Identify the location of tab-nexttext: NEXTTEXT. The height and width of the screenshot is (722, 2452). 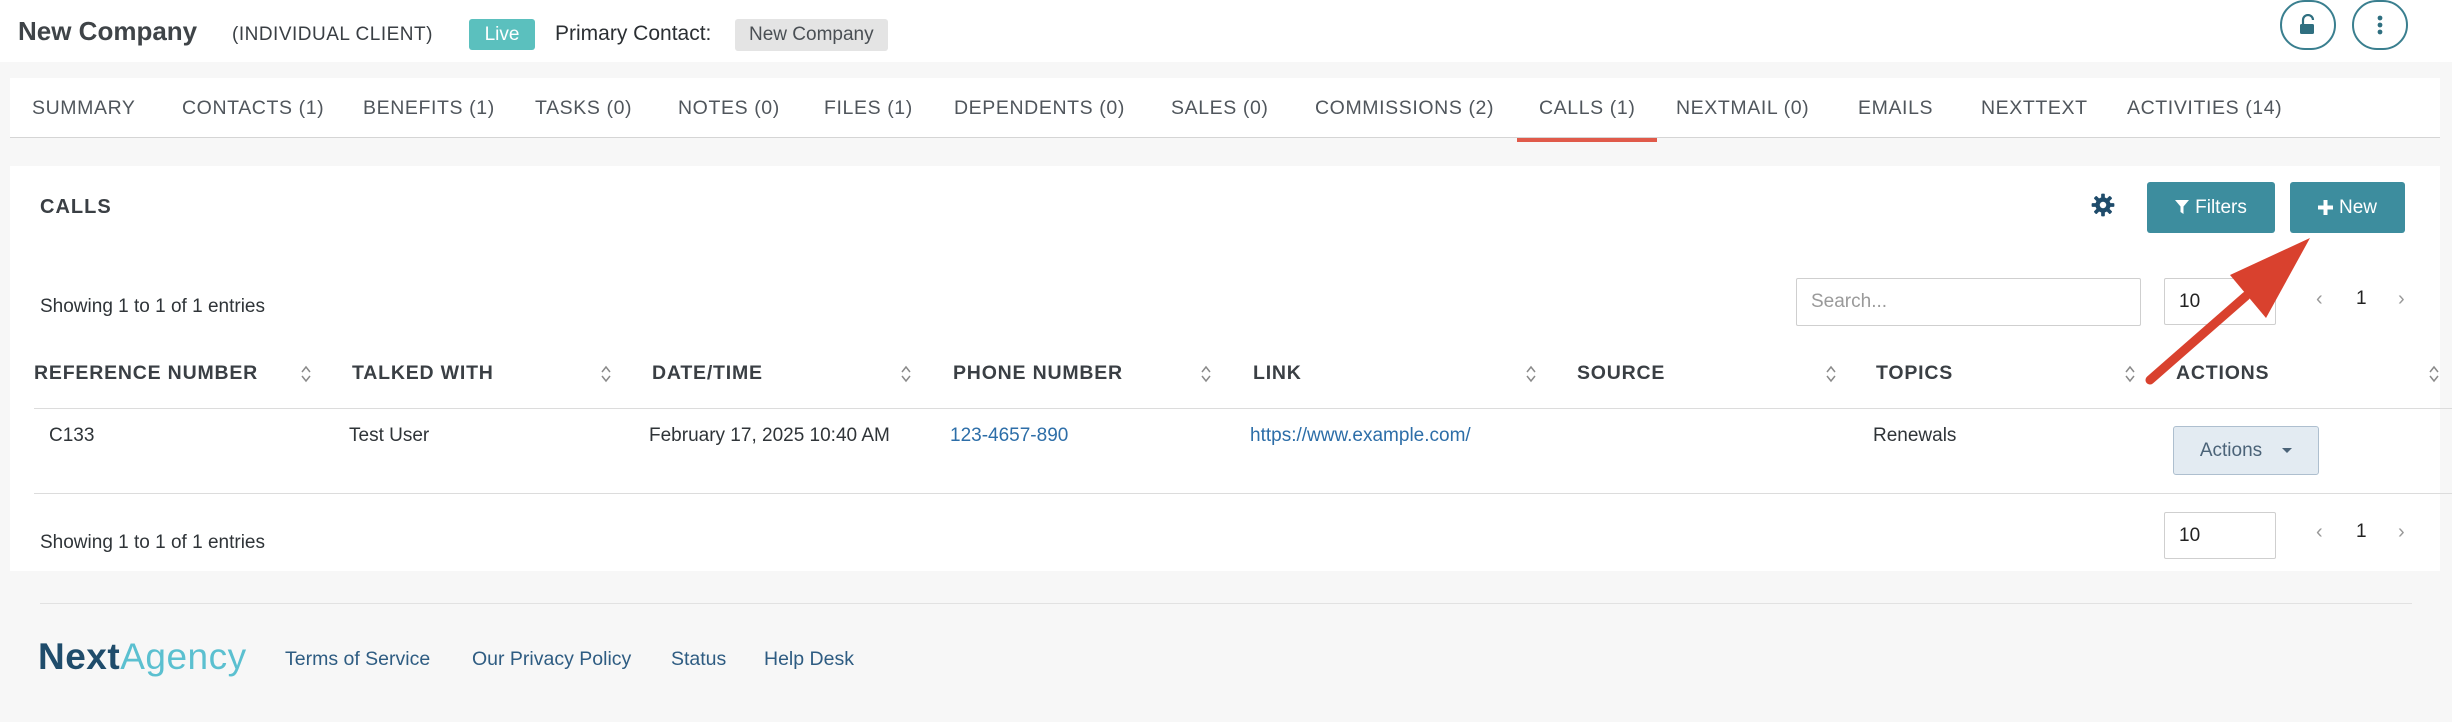
(2034, 108).